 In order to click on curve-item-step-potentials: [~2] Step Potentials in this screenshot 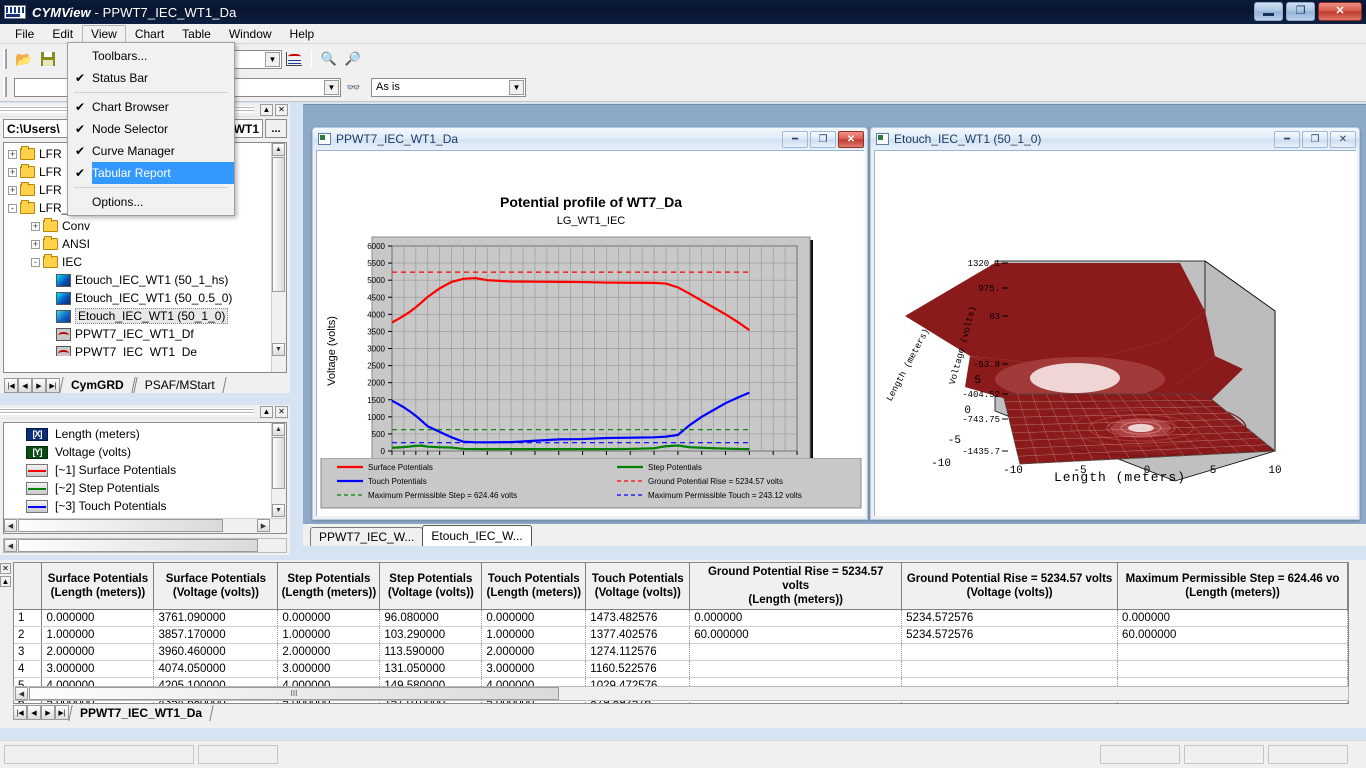, I will do `click(137, 488)`.